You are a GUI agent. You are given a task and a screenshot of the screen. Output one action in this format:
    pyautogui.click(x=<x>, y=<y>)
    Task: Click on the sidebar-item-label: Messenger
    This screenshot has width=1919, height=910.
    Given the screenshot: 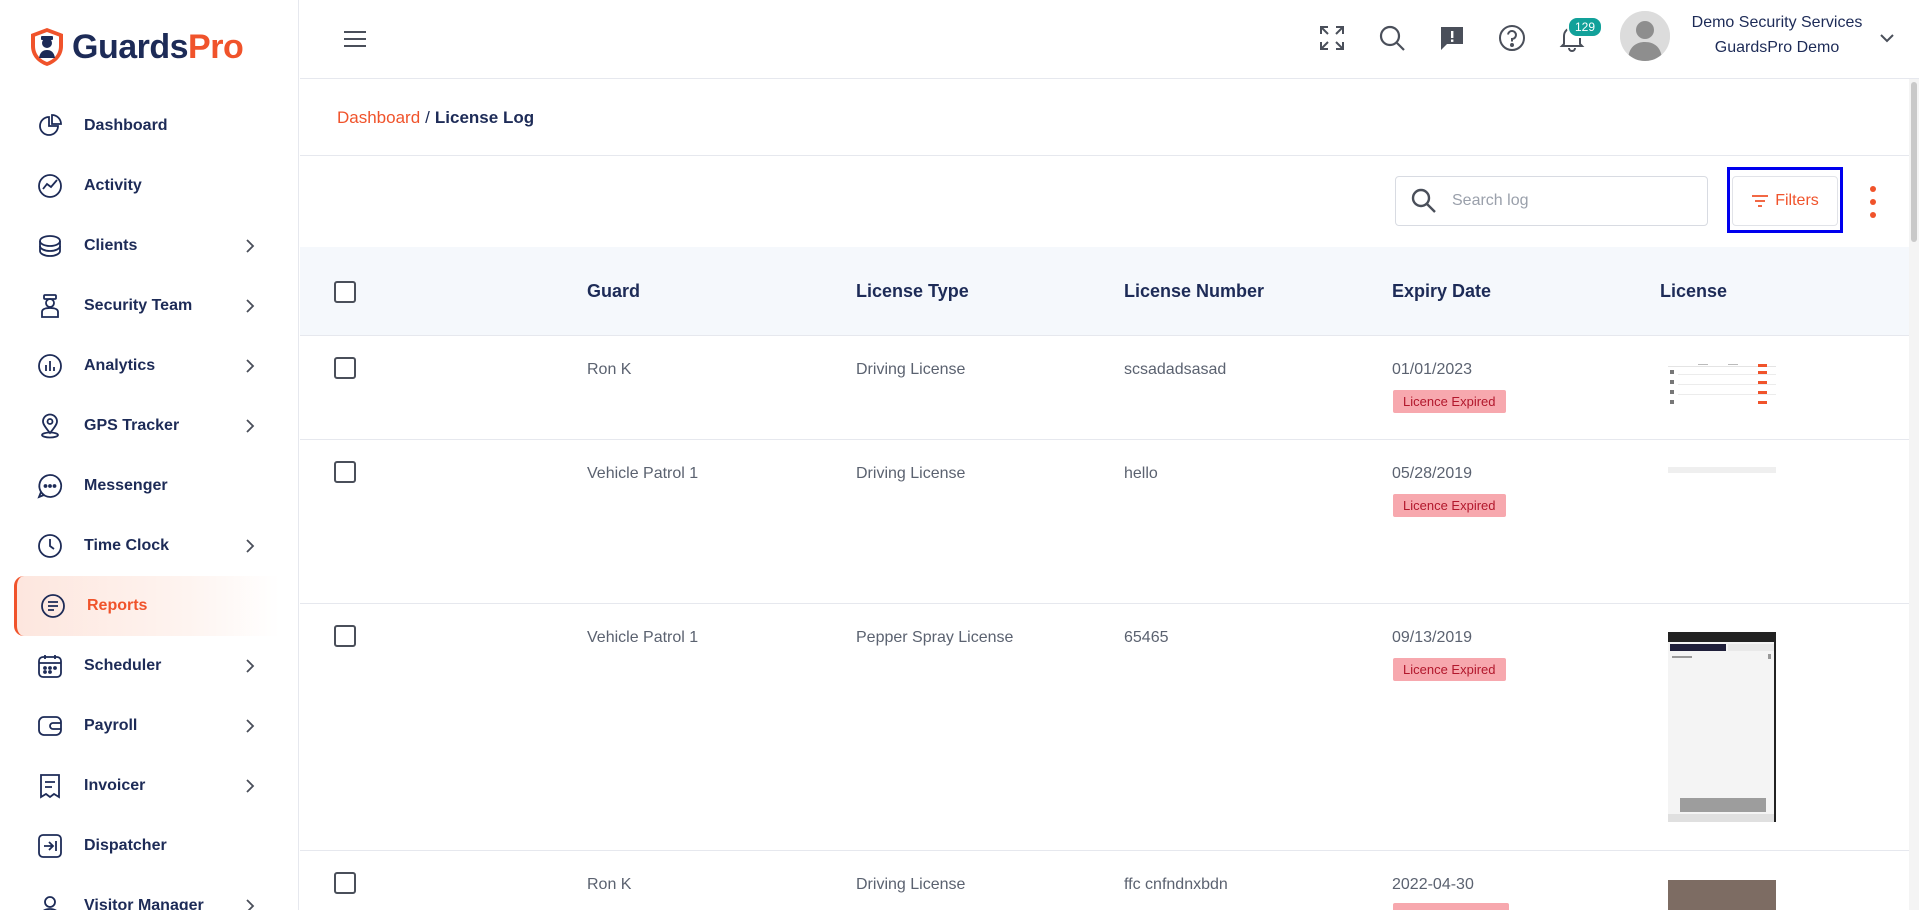 What is the action you would take?
    pyautogui.click(x=126, y=485)
    